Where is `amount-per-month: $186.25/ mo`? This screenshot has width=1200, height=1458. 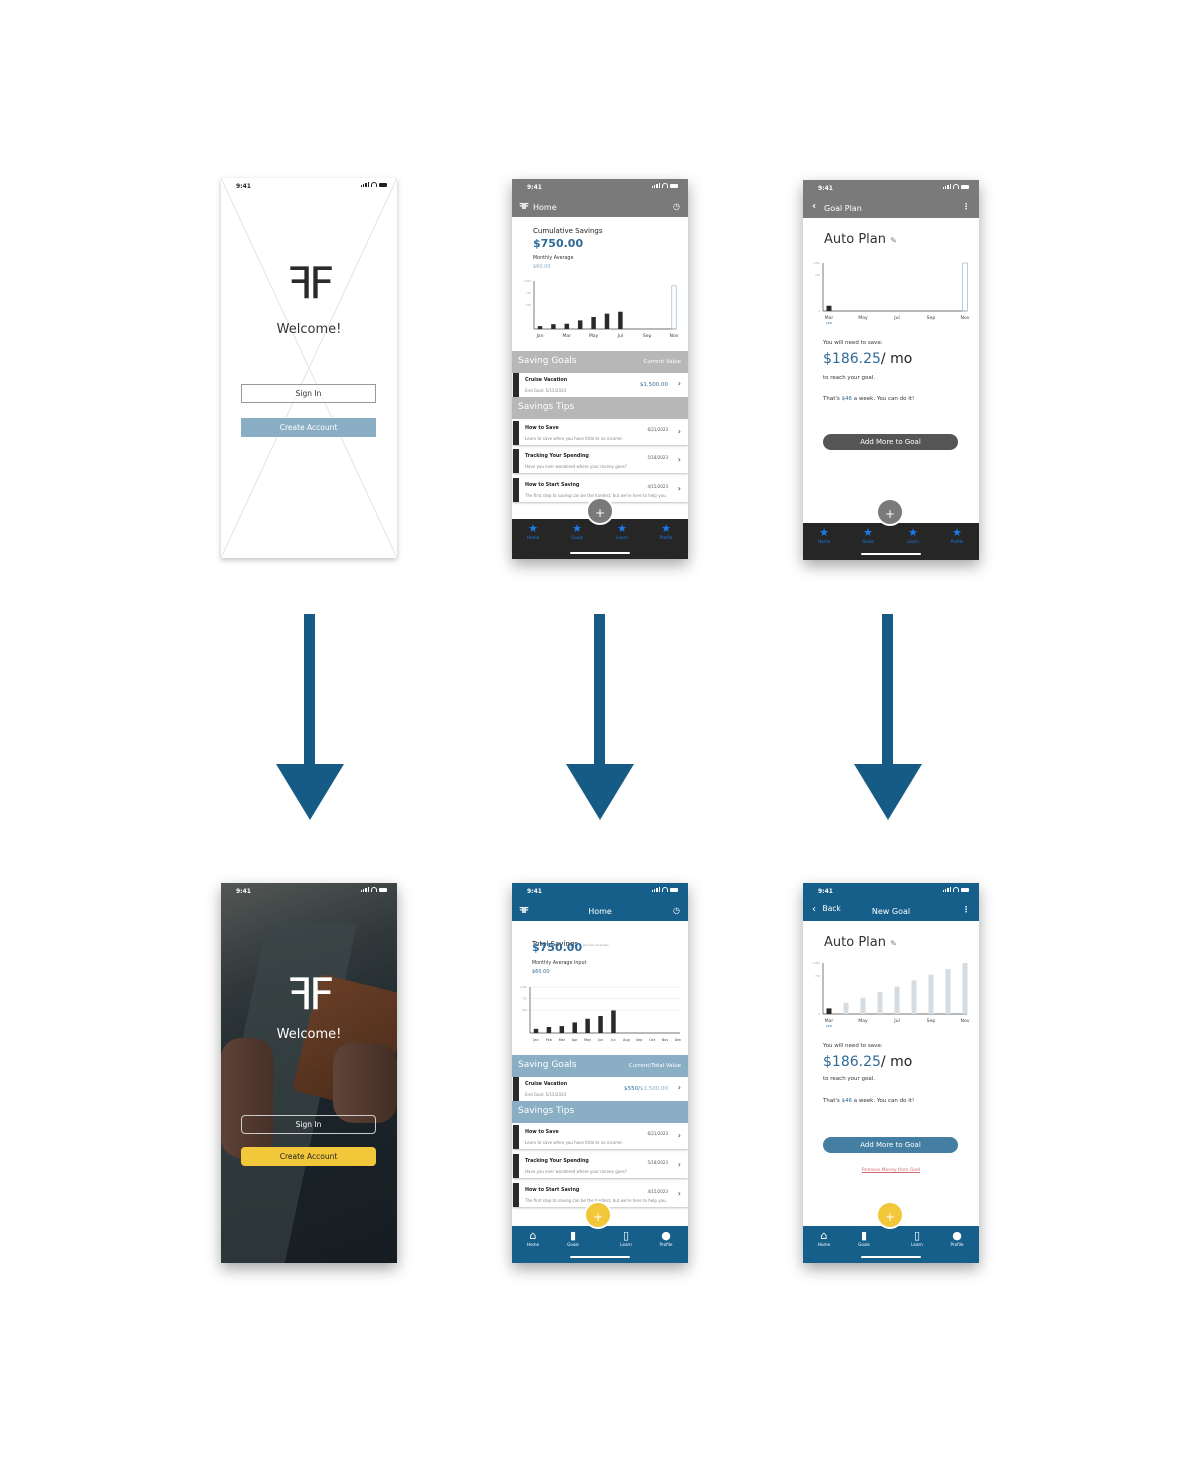
amount-per-month: $186.25/ mo is located at coordinates (867, 359).